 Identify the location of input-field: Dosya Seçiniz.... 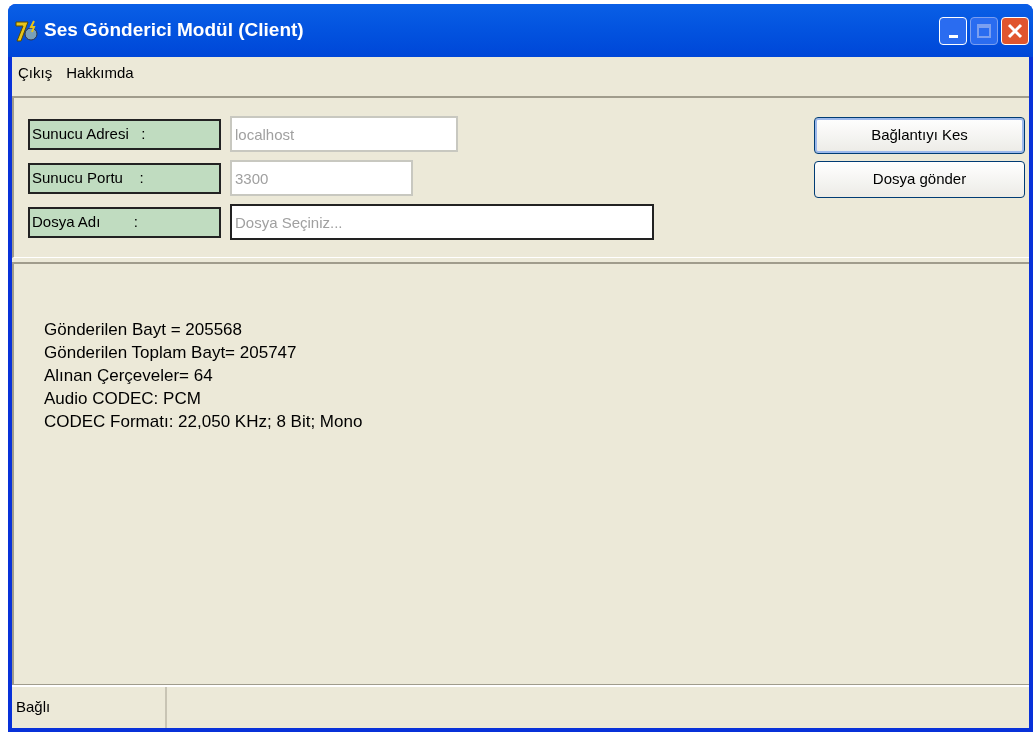
(442, 222).